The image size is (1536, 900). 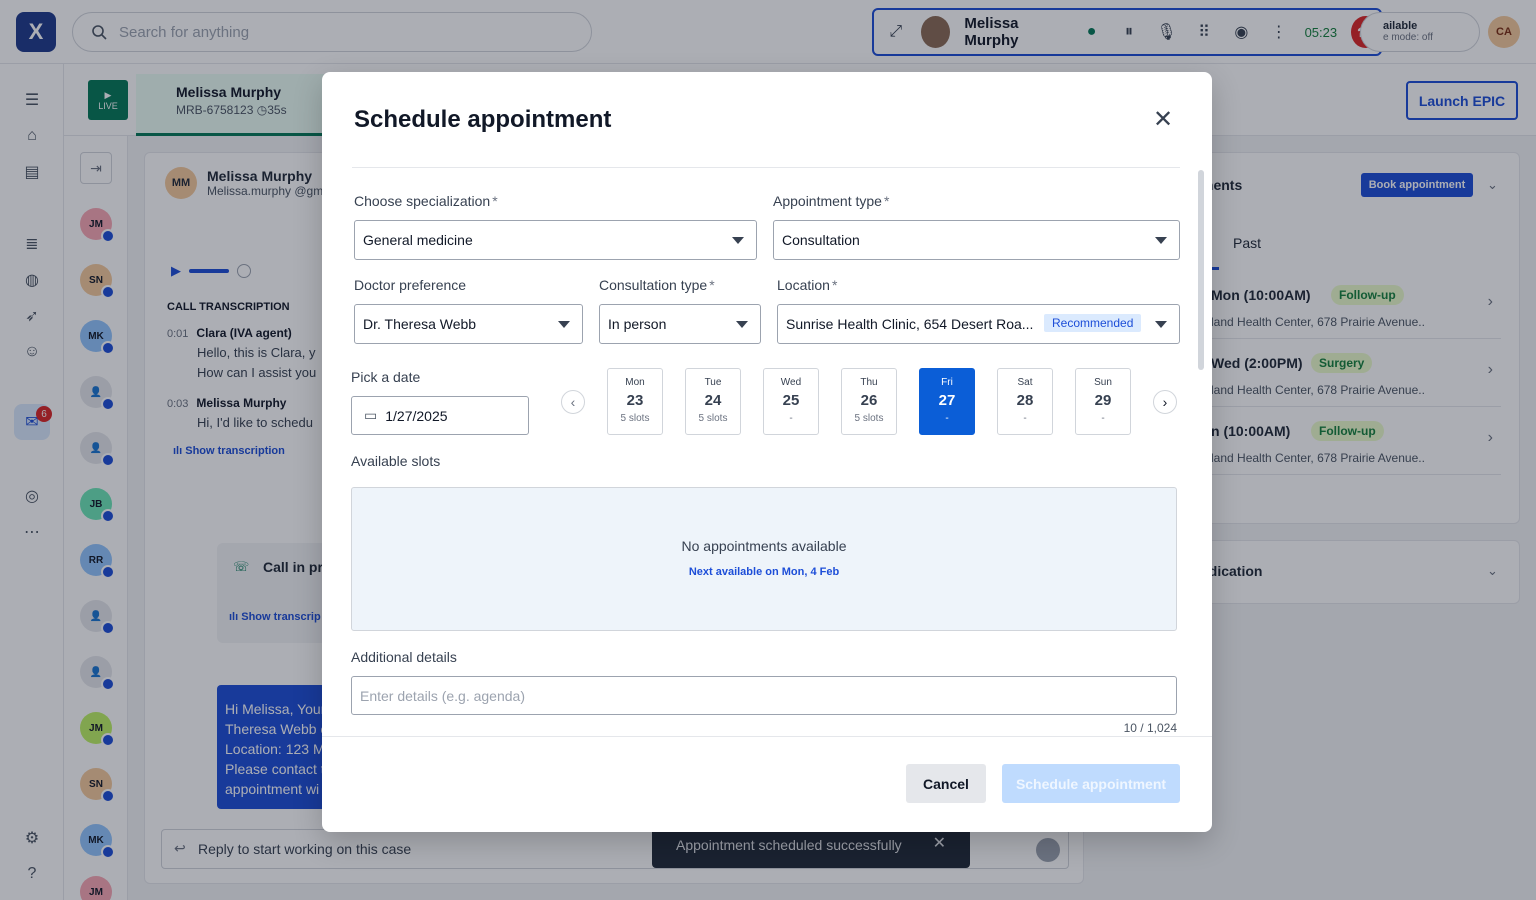 What do you see at coordinates (653, 285) in the screenshot?
I see `label-text: Consultation type` at bounding box center [653, 285].